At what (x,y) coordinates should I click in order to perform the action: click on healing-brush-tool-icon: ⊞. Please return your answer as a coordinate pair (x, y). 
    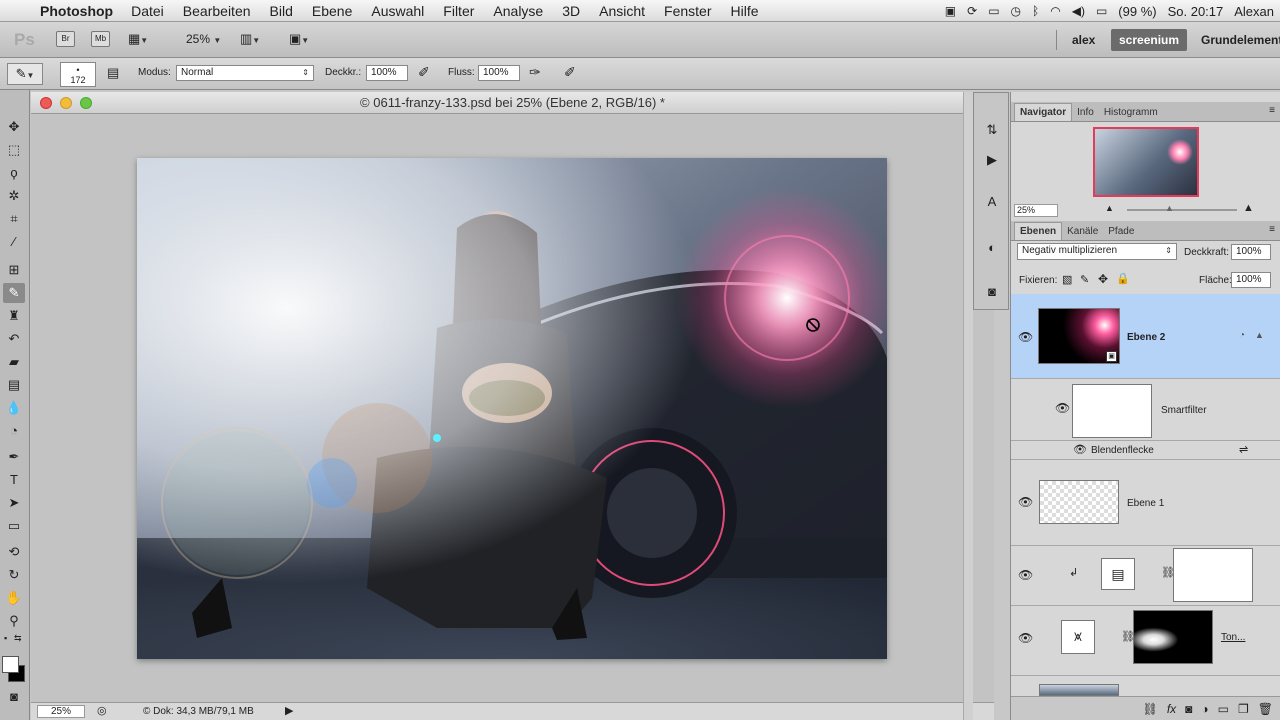
    Looking at the image, I should click on (14, 270).